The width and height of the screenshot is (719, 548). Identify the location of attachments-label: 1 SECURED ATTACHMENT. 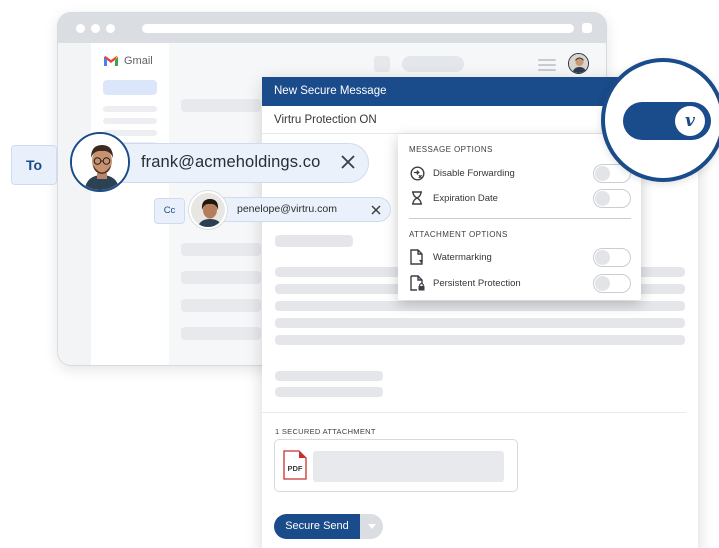
(325, 431).